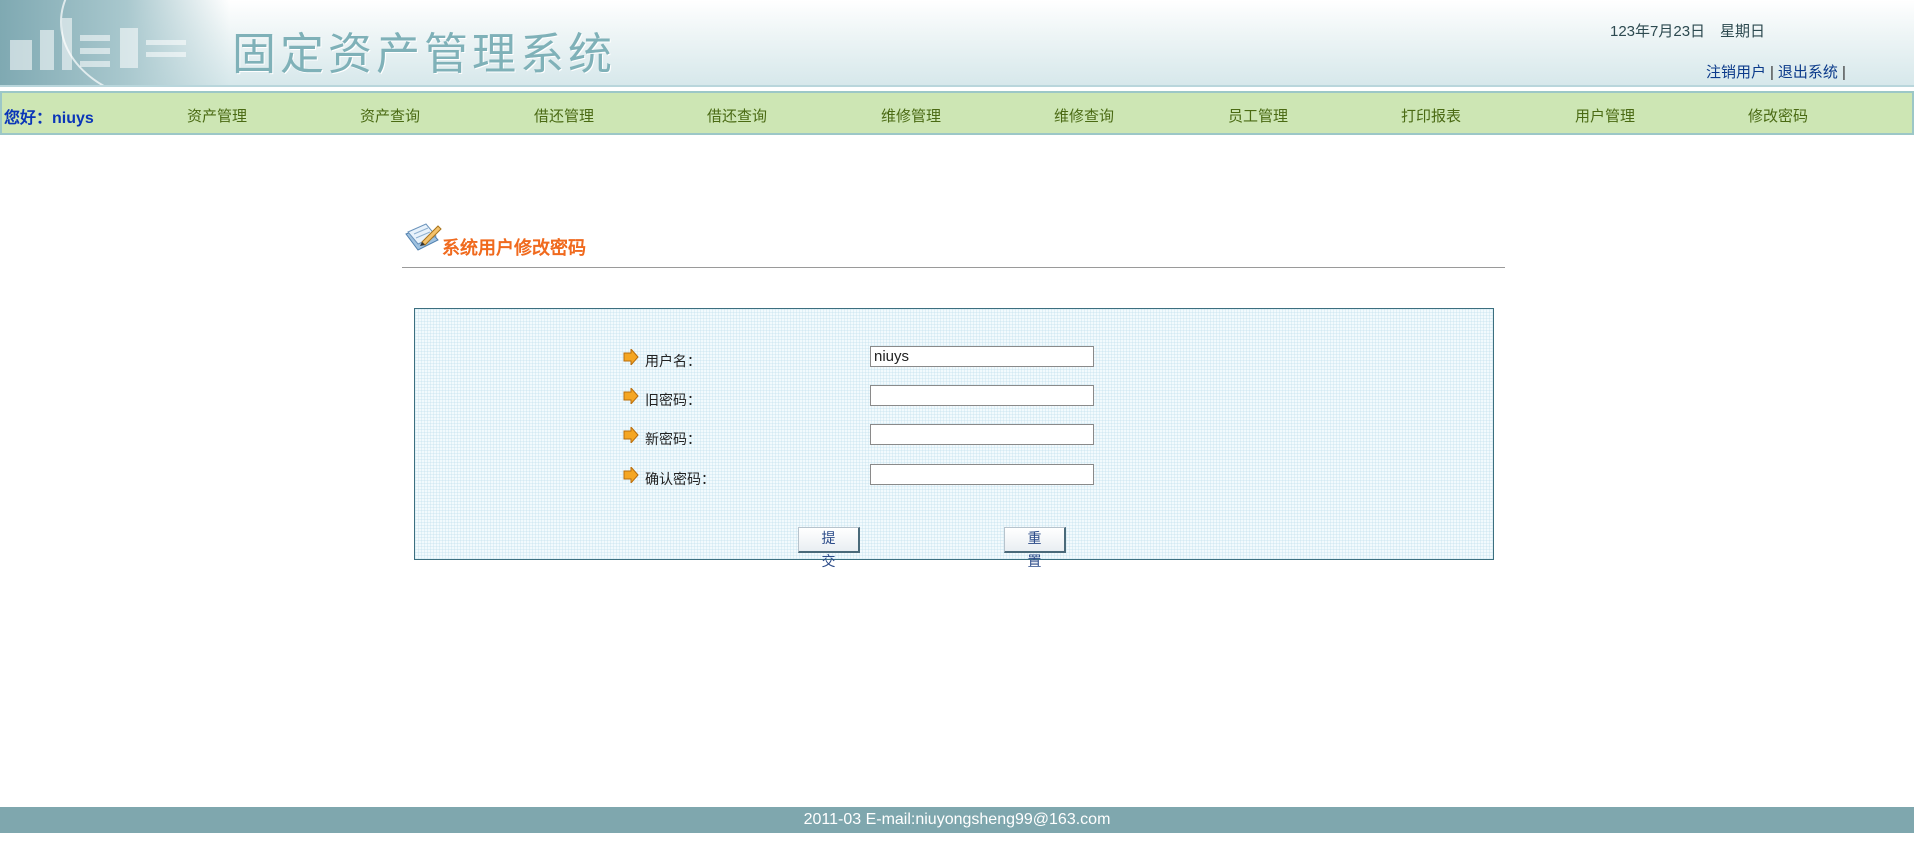 The width and height of the screenshot is (1914, 844). What do you see at coordinates (1688, 31) in the screenshot?
I see `current-date: 123年7月23日 星期日` at bounding box center [1688, 31].